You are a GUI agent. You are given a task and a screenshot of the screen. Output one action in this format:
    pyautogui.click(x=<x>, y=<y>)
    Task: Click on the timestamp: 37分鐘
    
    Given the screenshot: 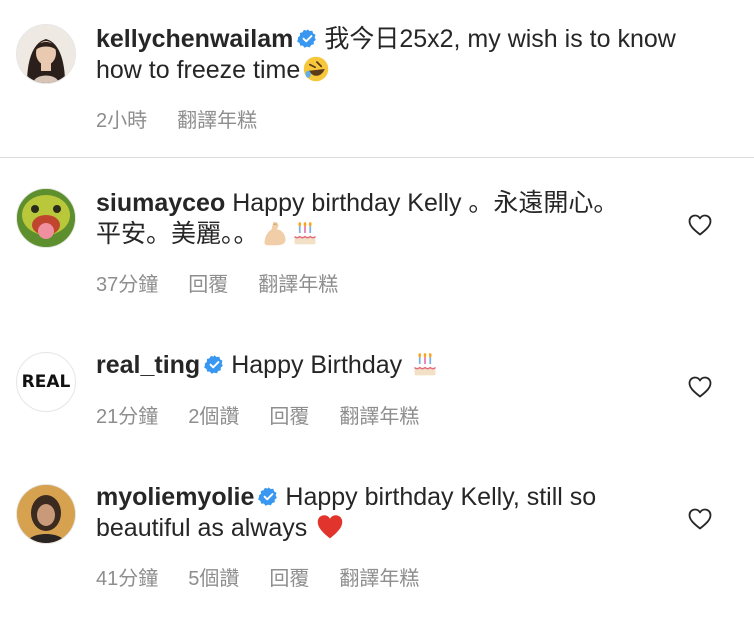 What is the action you would take?
    pyautogui.click(x=127, y=285)
    